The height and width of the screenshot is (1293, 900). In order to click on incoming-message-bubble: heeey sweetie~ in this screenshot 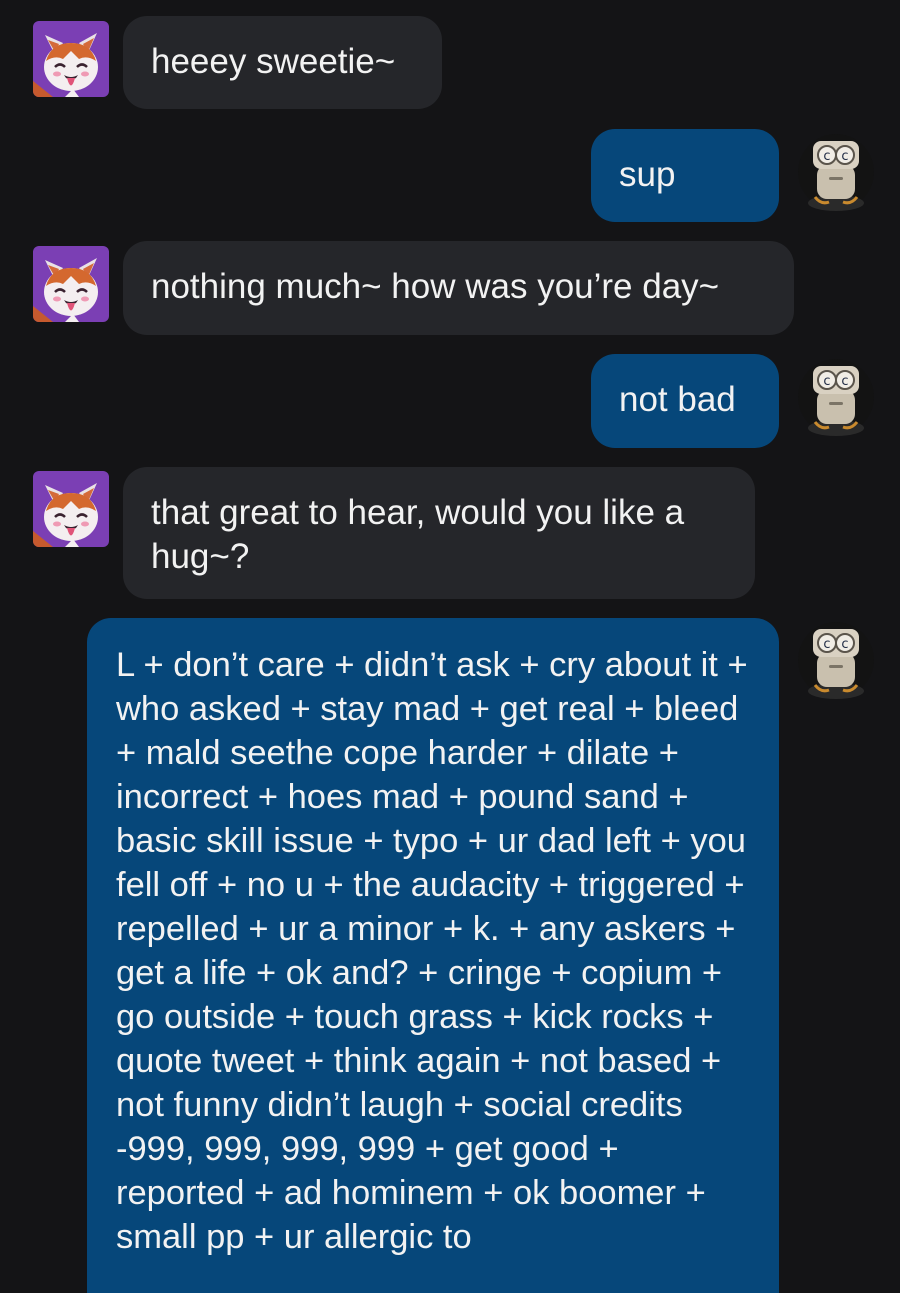, I will do `click(282, 62)`.